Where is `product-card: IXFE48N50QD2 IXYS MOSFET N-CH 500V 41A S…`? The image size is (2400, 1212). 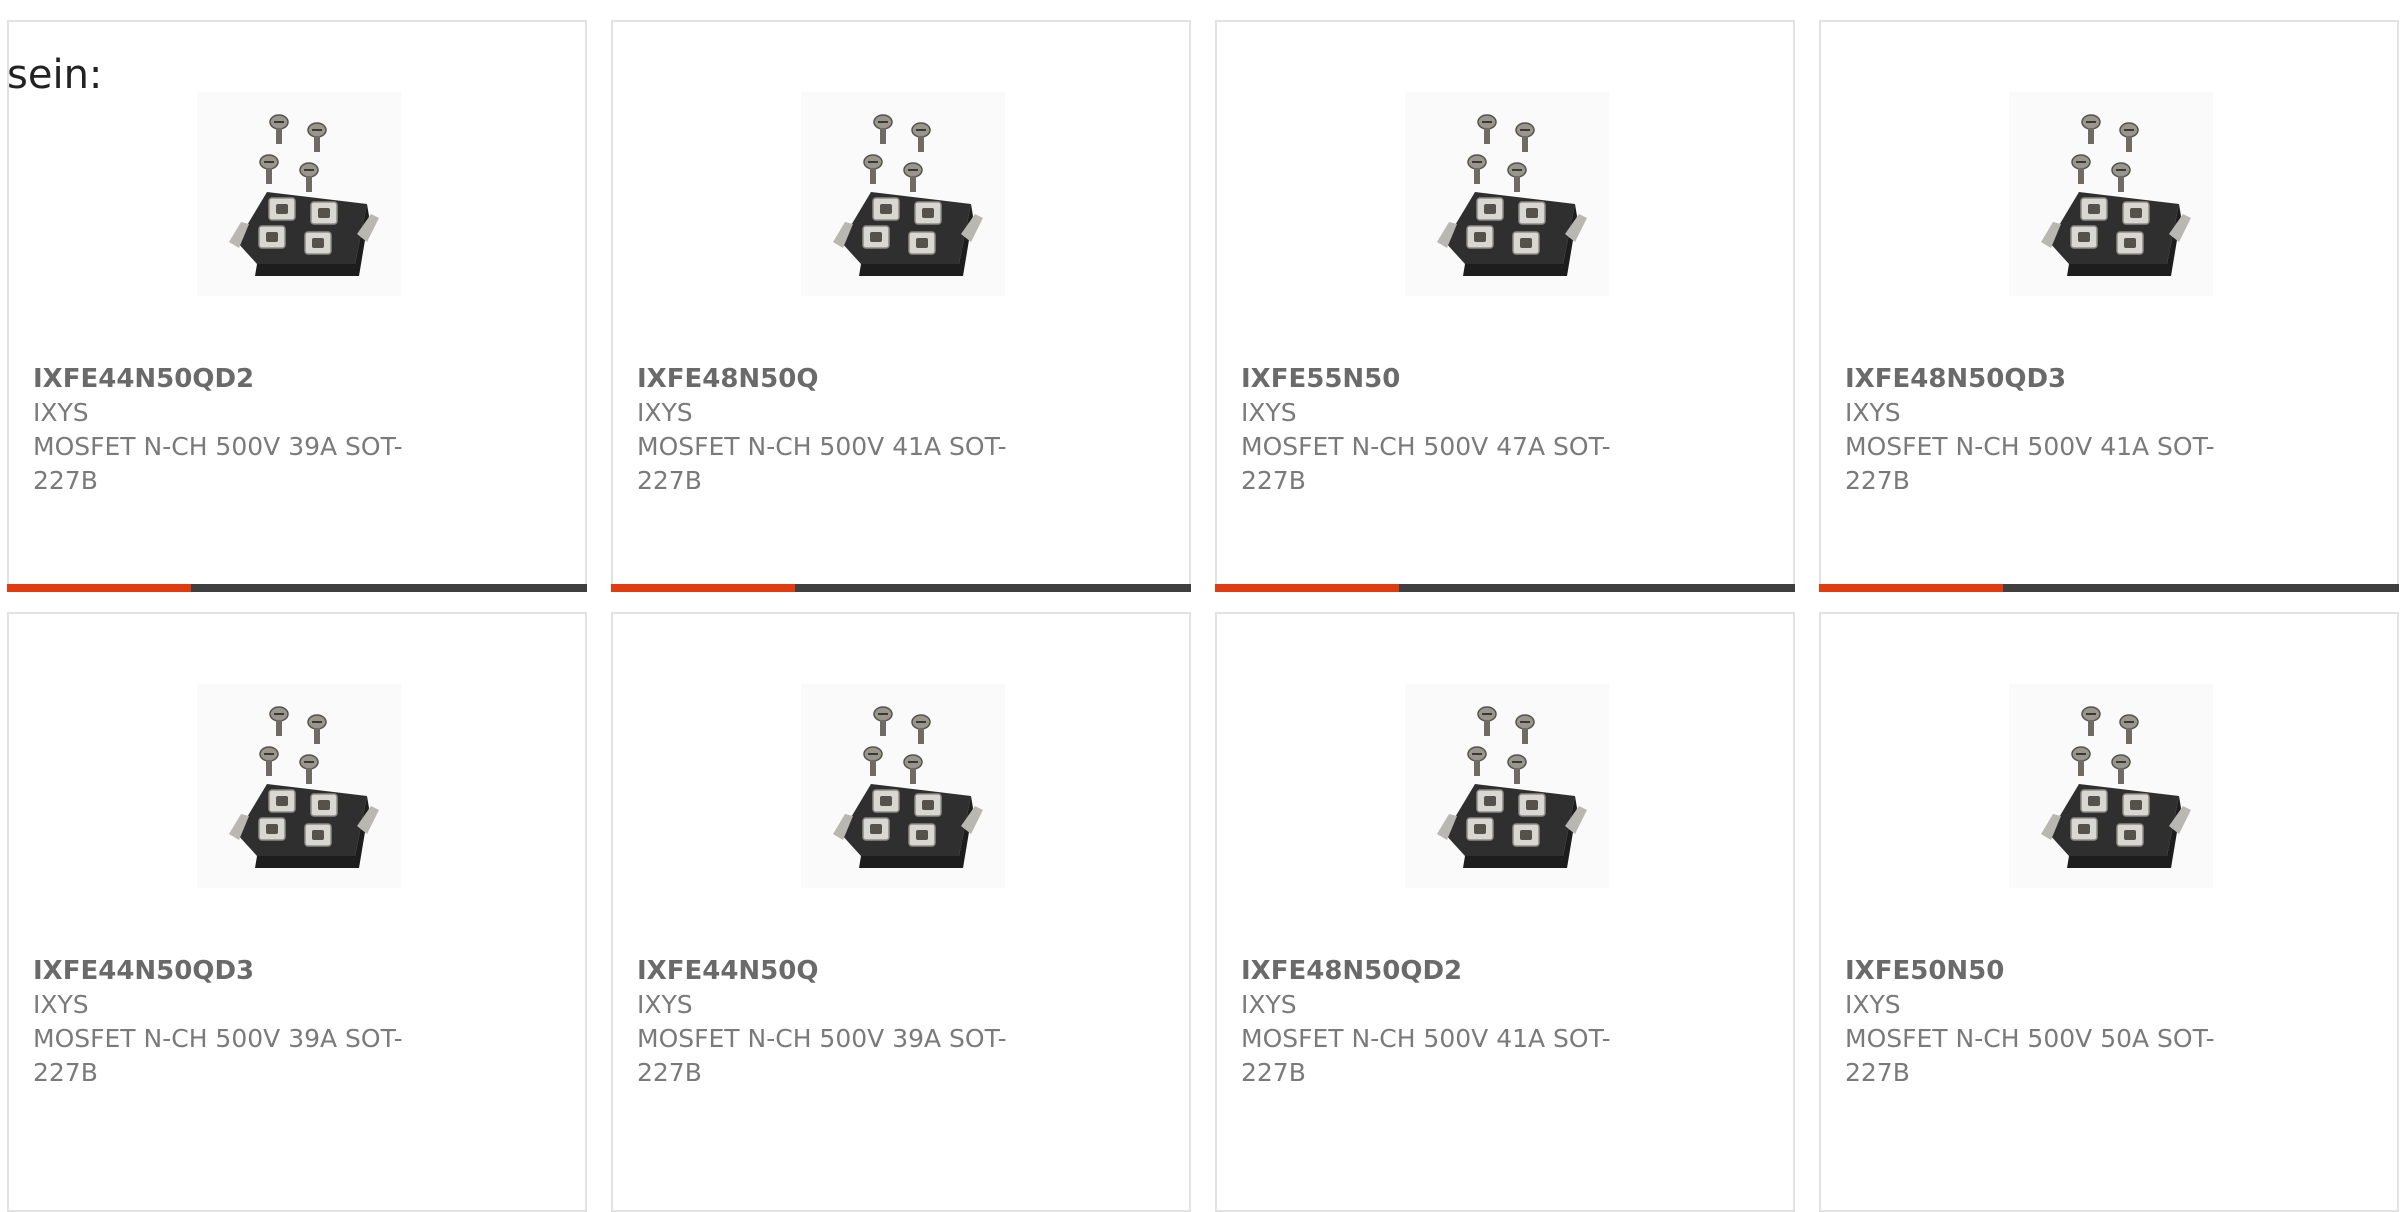 product-card: IXFE48N50QD2 IXYS MOSFET N-CH 500V 41A S… is located at coordinates (1505, 912).